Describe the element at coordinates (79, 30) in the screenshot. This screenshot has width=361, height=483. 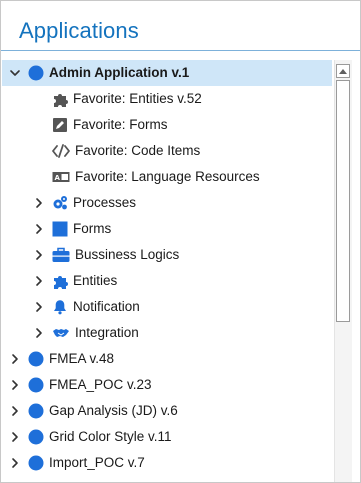
I see `panel-title: Applications` at that location.